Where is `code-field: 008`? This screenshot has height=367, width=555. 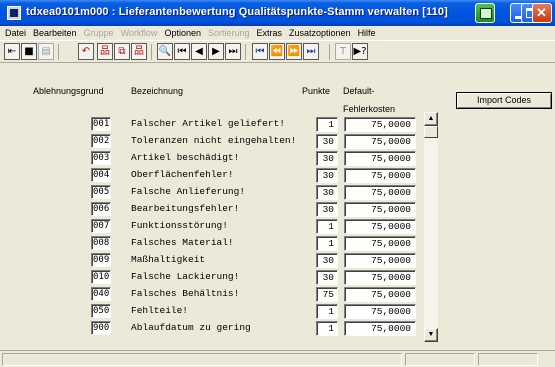 code-field: 008 is located at coordinates (101, 243).